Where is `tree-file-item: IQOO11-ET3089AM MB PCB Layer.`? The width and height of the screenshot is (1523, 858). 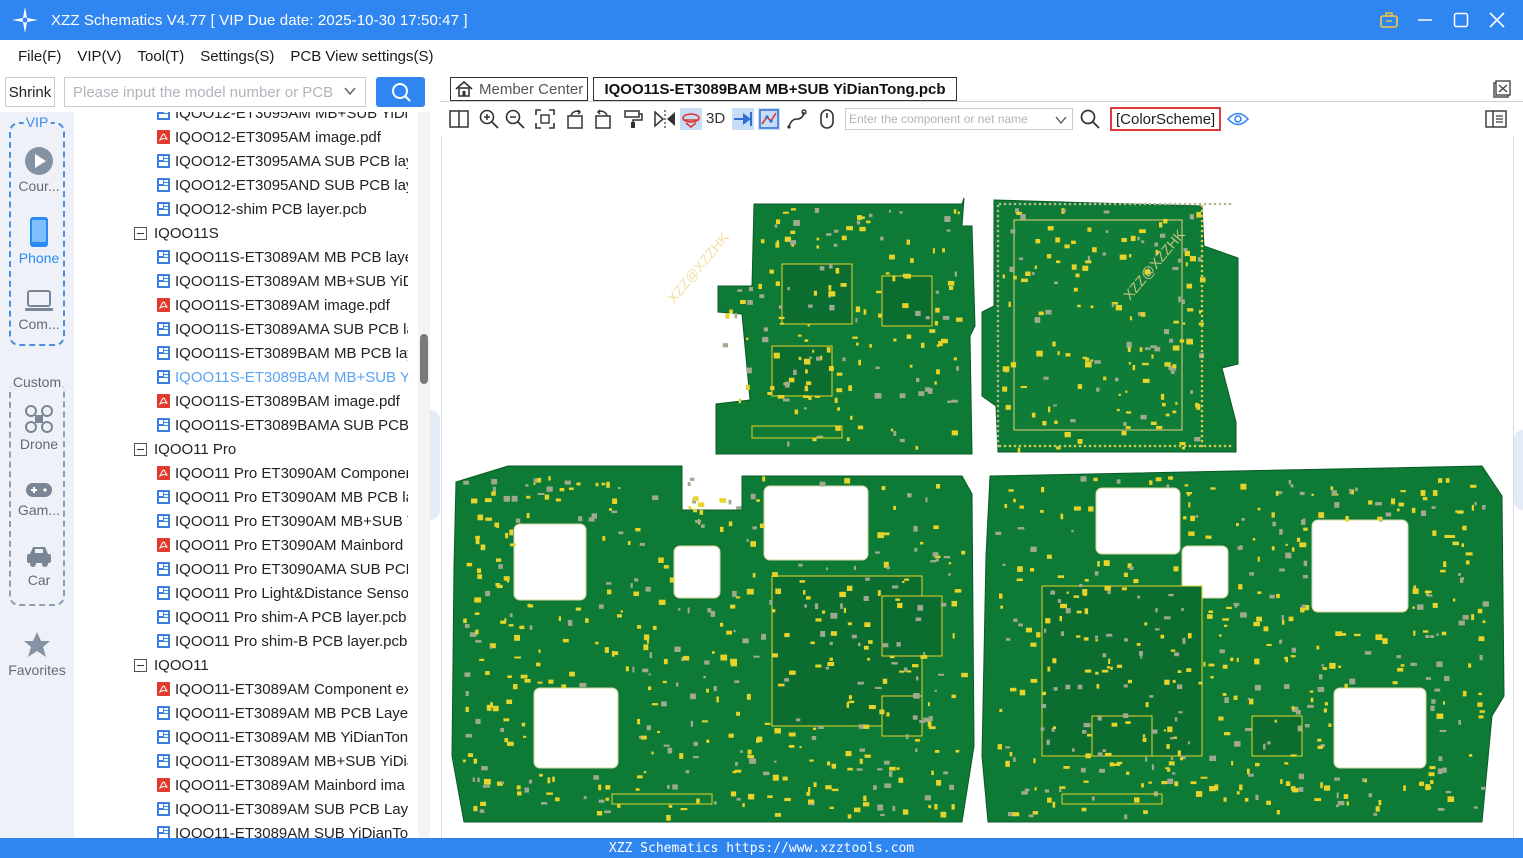 tree-file-item: IQOO11-ET3089AM MB PCB Layer. is located at coordinates (282, 713).